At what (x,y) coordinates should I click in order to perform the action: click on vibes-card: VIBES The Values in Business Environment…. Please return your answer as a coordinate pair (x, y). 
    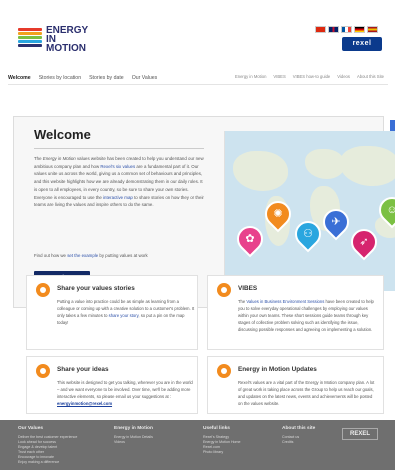
    Looking at the image, I should click on (295, 312).